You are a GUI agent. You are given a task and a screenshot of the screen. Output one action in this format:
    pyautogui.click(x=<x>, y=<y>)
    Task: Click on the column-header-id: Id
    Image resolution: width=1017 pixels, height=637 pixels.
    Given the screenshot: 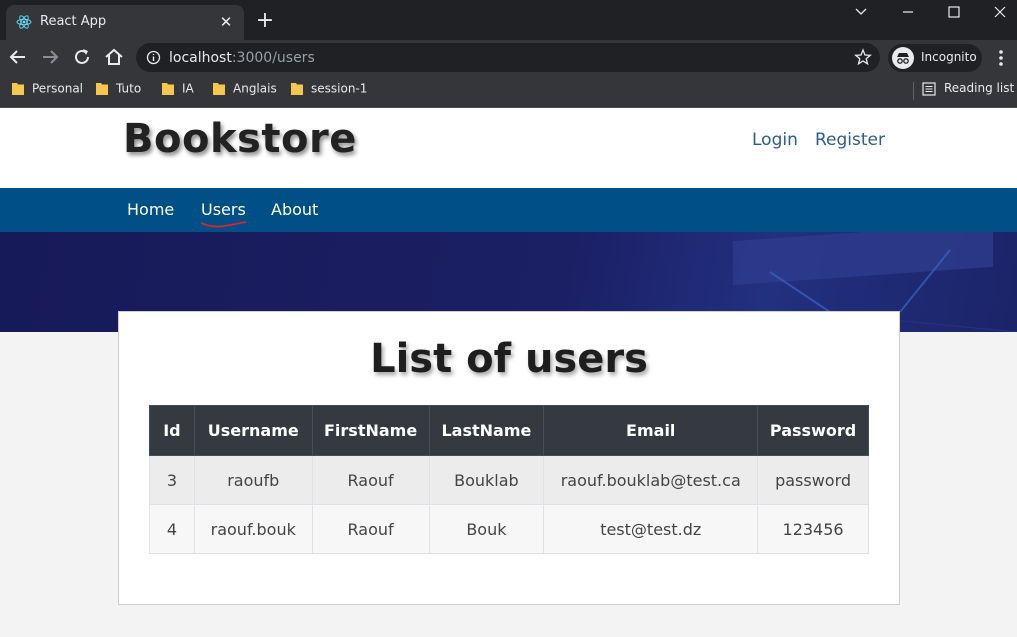 What is the action you would take?
    pyautogui.click(x=172, y=430)
    